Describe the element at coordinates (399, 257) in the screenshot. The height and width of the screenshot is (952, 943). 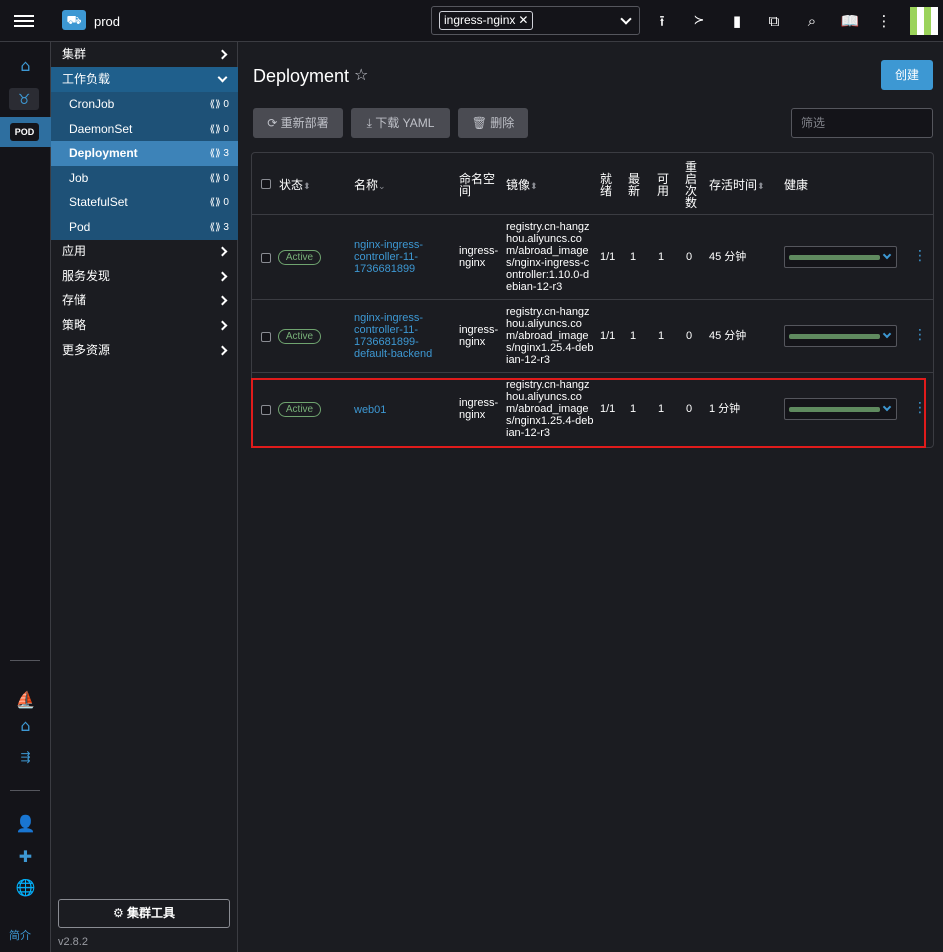
I see `deployment-name-link: nginx-ingress-controller-11-1736681899` at that location.